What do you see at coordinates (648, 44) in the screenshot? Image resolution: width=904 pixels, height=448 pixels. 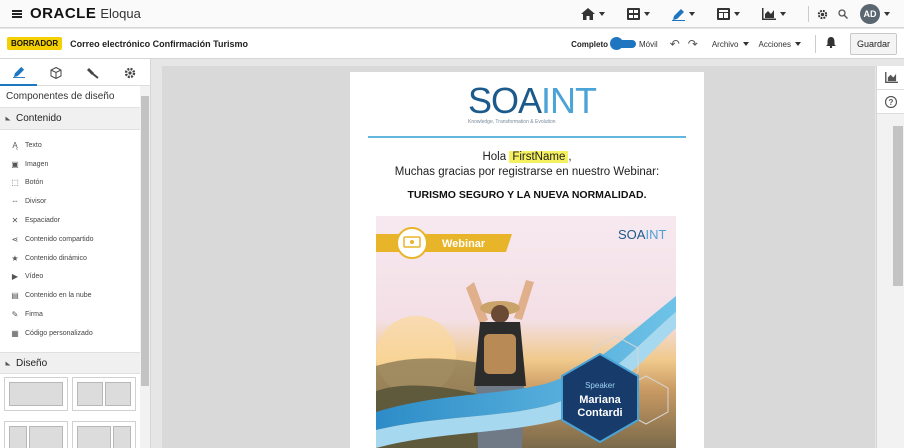 I see `view-mobile-label: Móvil` at bounding box center [648, 44].